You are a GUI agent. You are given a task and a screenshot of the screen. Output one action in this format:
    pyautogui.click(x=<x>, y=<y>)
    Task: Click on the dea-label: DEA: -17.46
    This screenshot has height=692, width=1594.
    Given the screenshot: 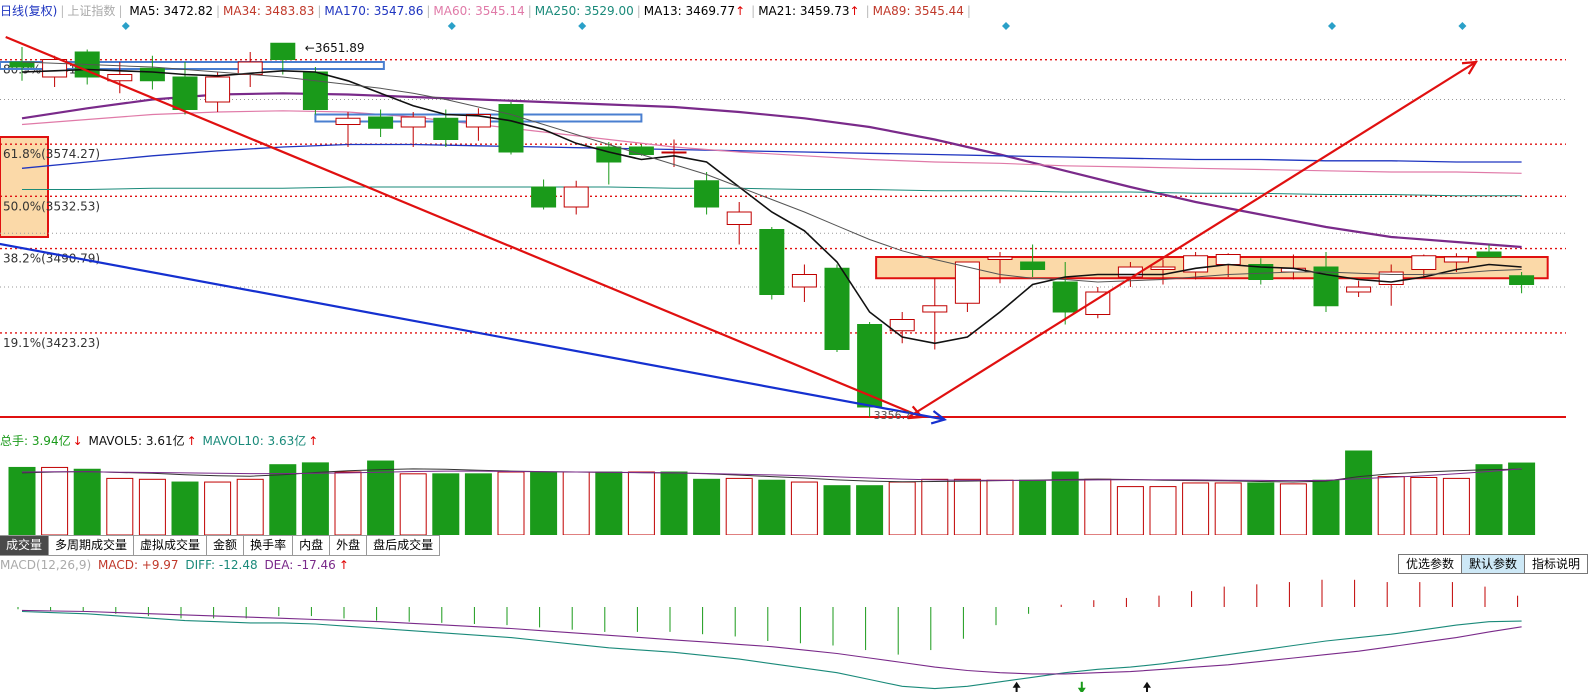 What is the action you would take?
    pyautogui.click(x=300, y=565)
    